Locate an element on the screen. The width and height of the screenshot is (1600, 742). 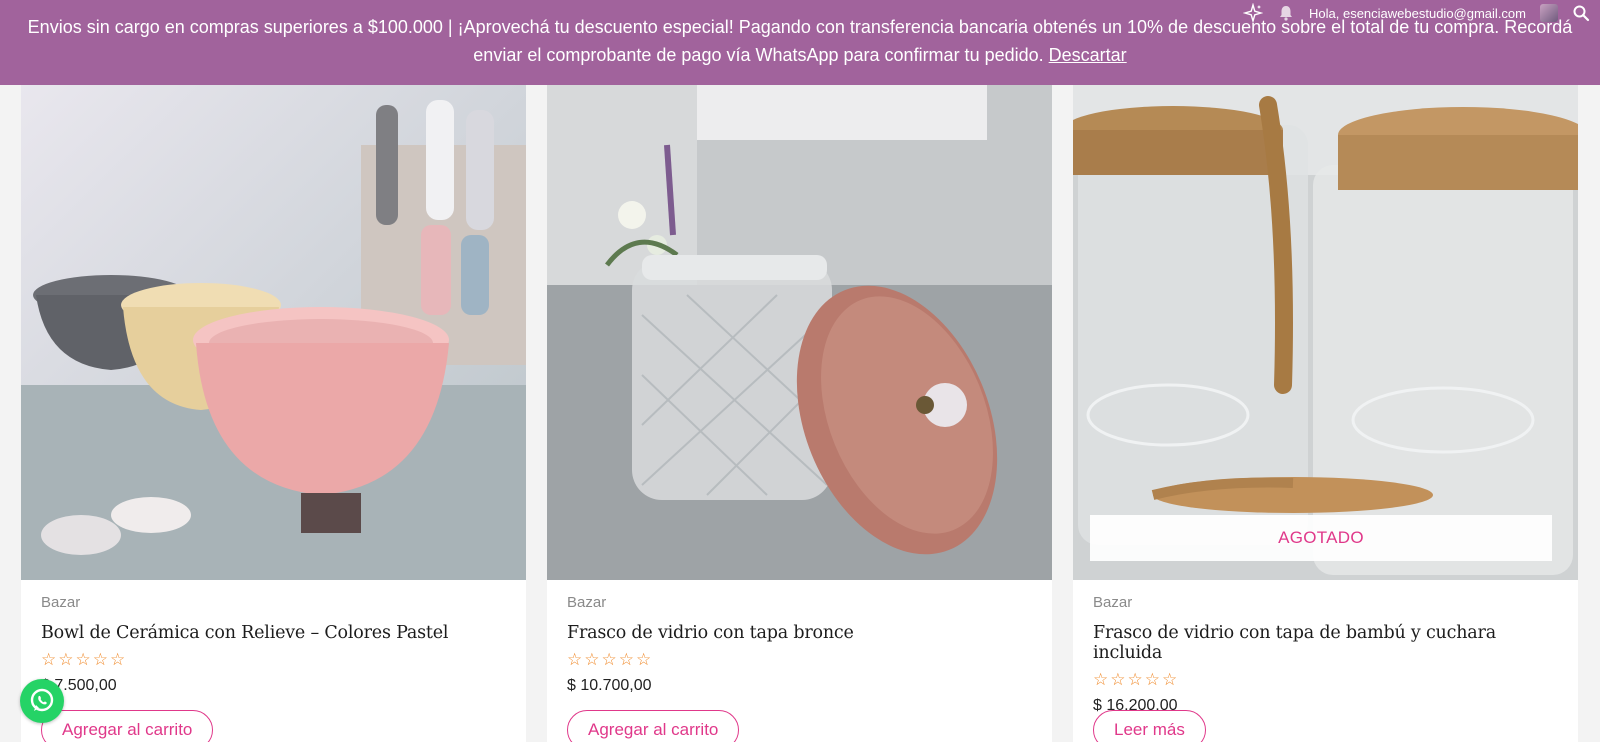
whatsapp-icon is located at coordinates (42, 700).